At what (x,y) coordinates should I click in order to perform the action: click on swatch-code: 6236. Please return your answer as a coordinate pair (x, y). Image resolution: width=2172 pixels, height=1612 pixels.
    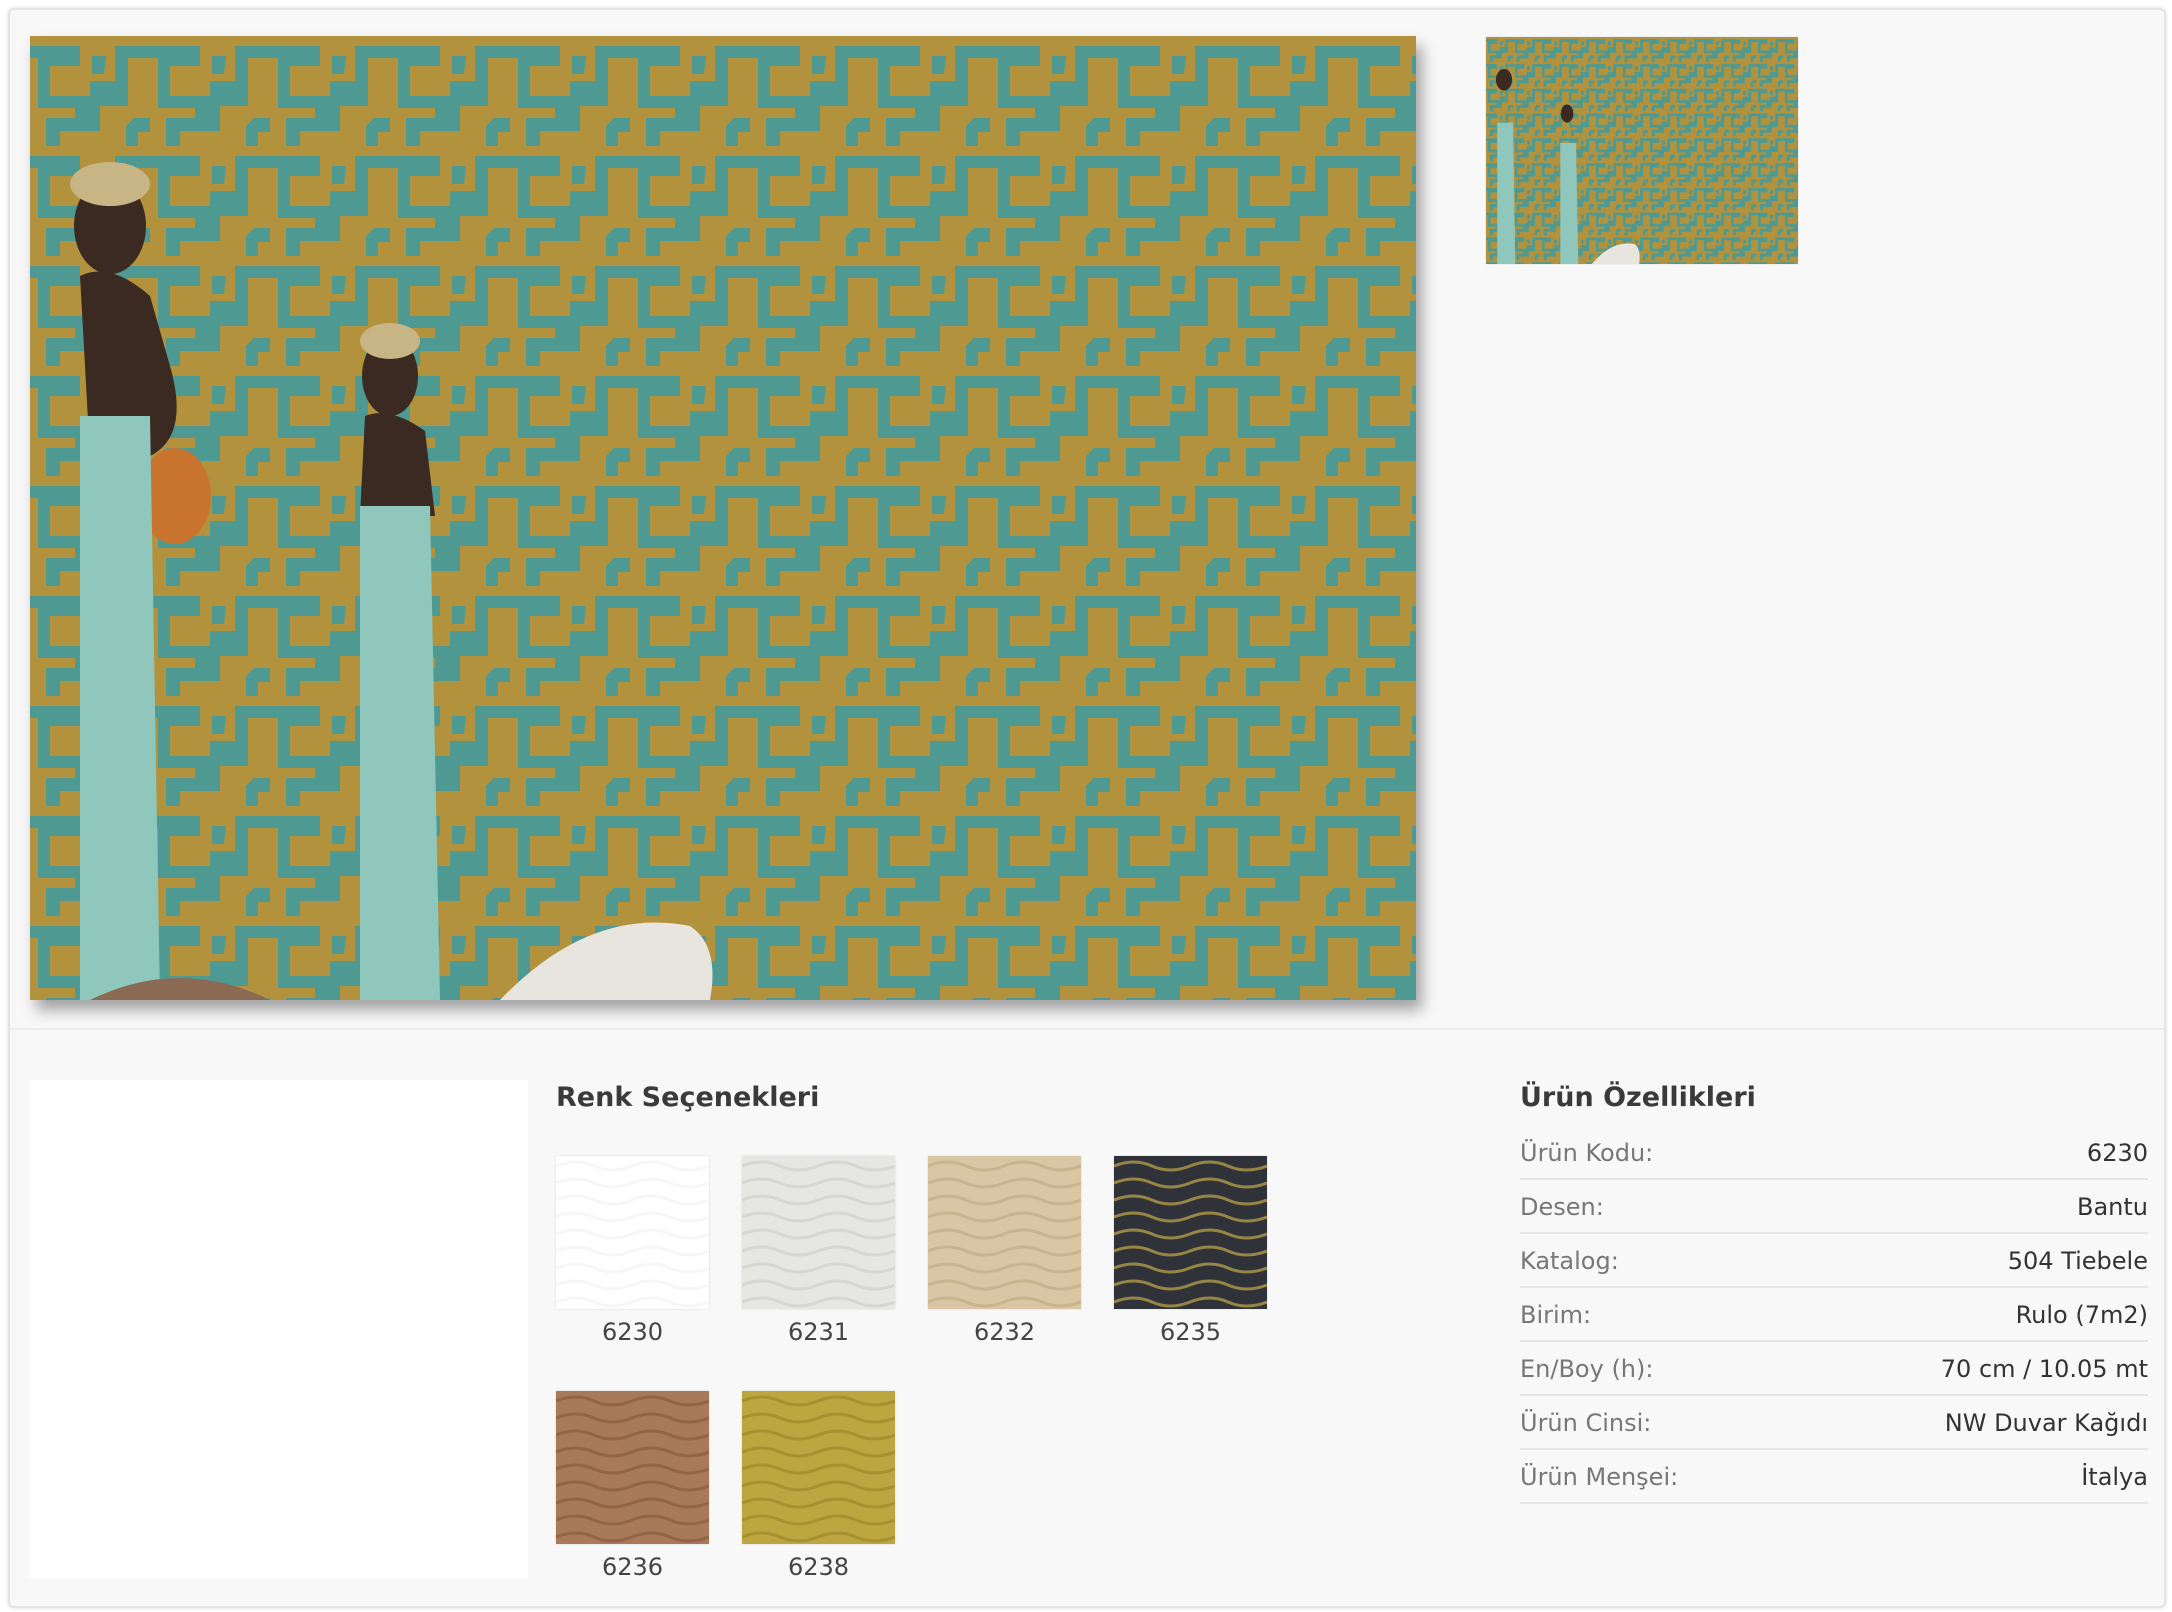
    Looking at the image, I should click on (632, 1567).